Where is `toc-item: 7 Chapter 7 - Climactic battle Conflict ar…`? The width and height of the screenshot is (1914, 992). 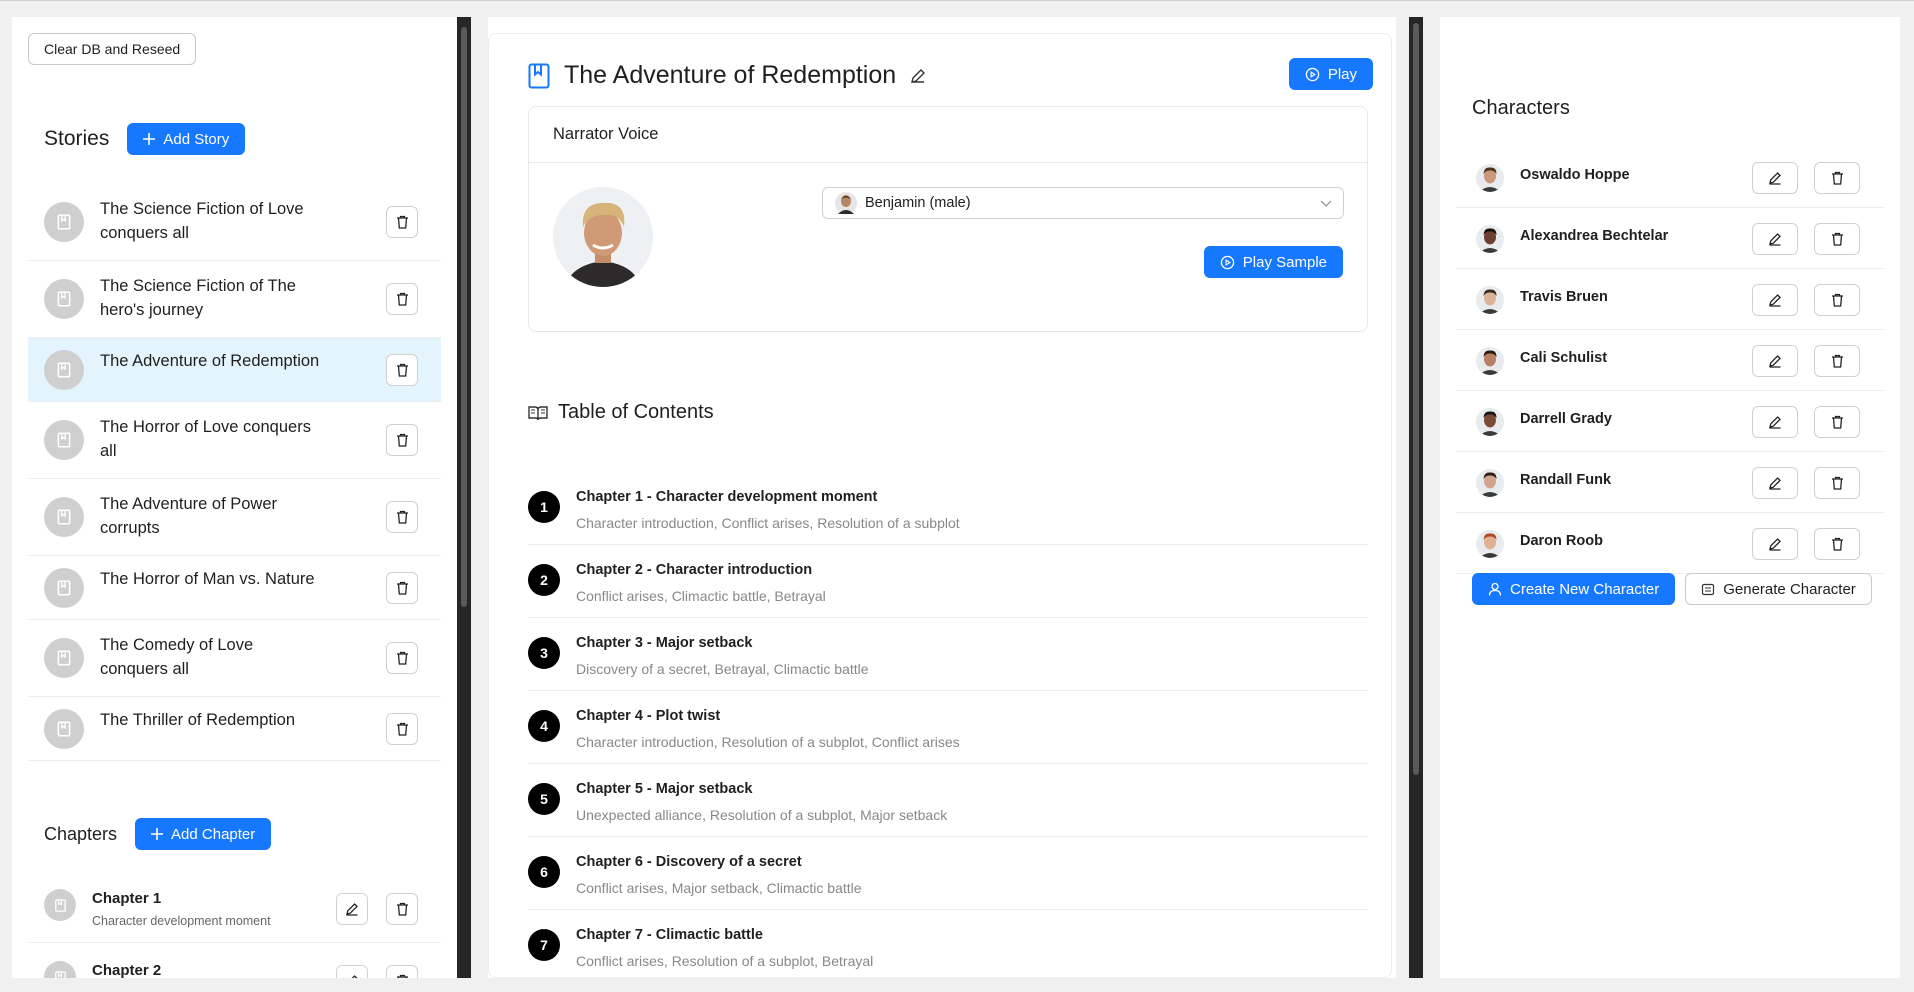 toc-item: 7 Chapter 7 - Climactic battle Conflict ar… is located at coordinates (948, 944).